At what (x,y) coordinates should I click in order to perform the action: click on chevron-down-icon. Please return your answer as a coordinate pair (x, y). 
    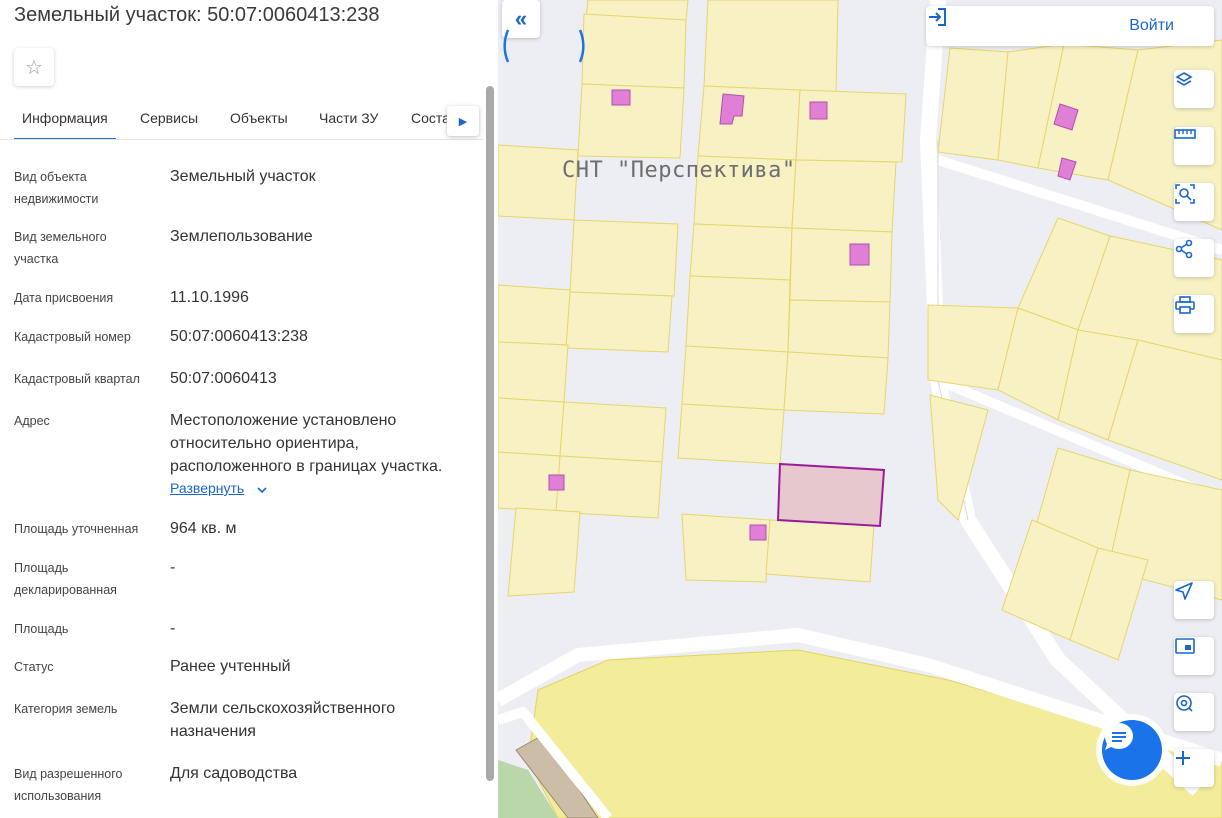
    Looking at the image, I should click on (262, 490).